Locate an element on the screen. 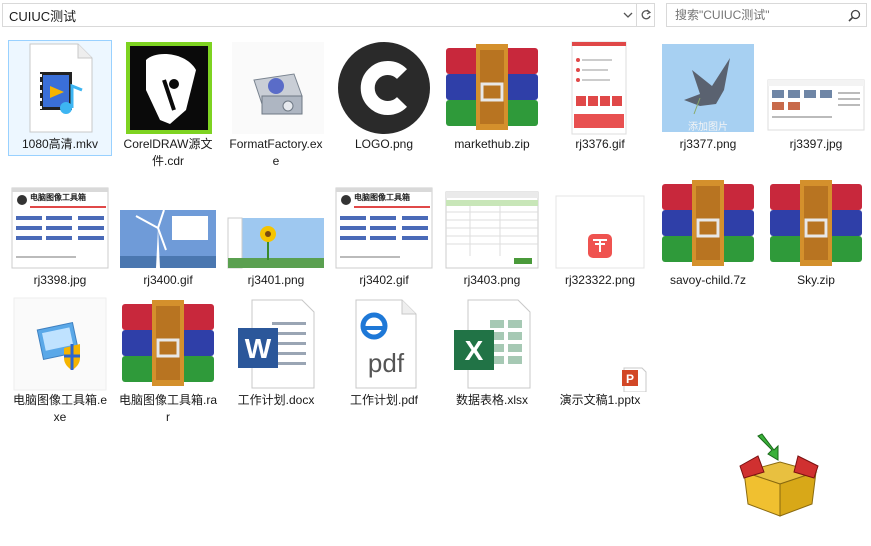 The height and width of the screenshot is (546, 871). file-item: 电脑图像工具箱 rj3402.gif is located at coordinates (384, 232).